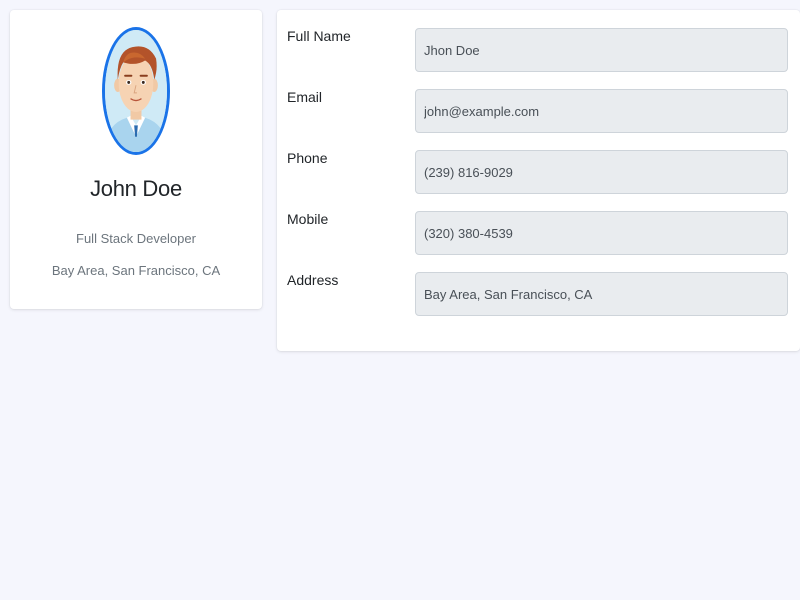 The height and width of the screenshot is (600, 800). I want to click on user-avatar-icon, so click(136, 91).